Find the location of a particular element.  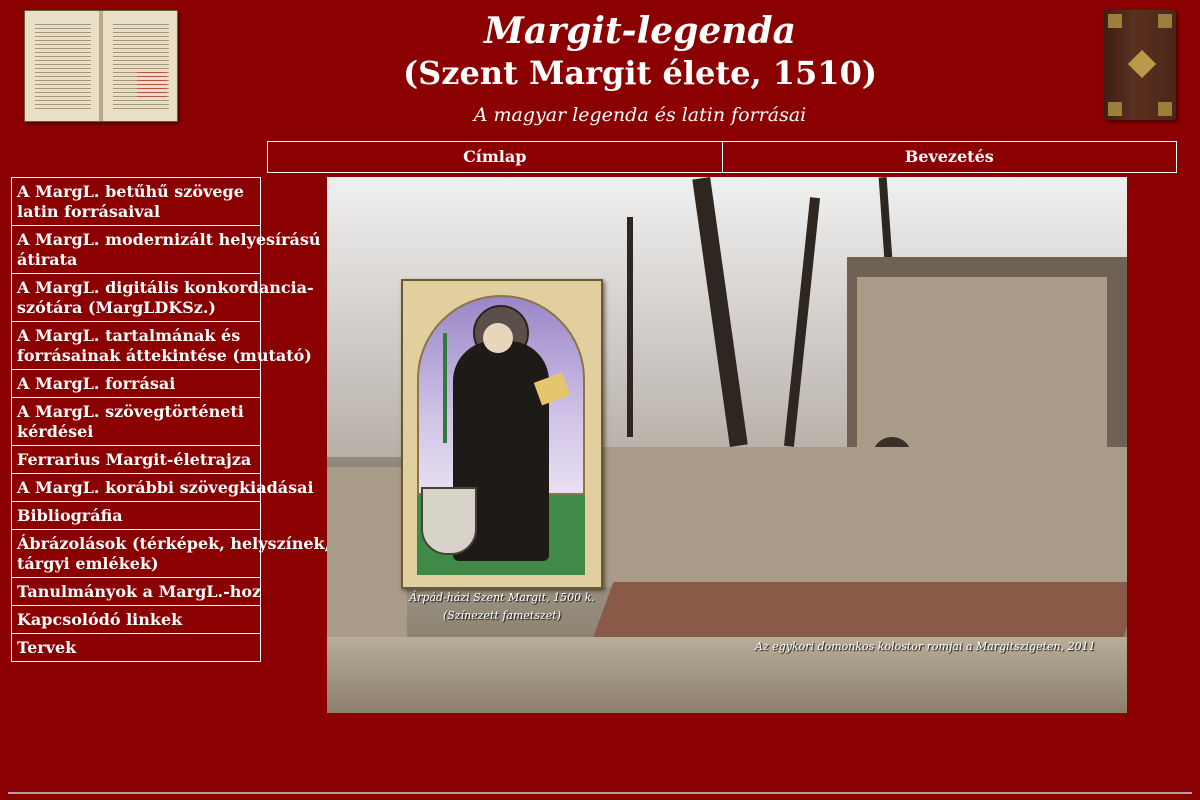

sidebar-item-label: forrásainak áttekintése (mutató) is located at coordinates (164, 355).